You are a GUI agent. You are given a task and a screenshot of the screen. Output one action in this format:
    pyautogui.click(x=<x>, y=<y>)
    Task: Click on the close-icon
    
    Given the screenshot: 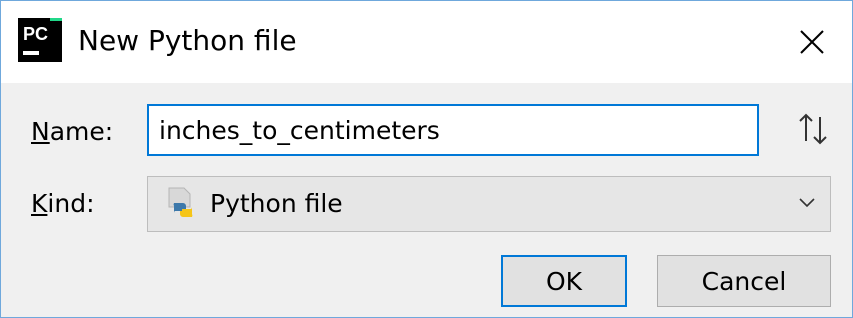 What is the action you would take?
    pyautogui.click(x=812, y=42)
    